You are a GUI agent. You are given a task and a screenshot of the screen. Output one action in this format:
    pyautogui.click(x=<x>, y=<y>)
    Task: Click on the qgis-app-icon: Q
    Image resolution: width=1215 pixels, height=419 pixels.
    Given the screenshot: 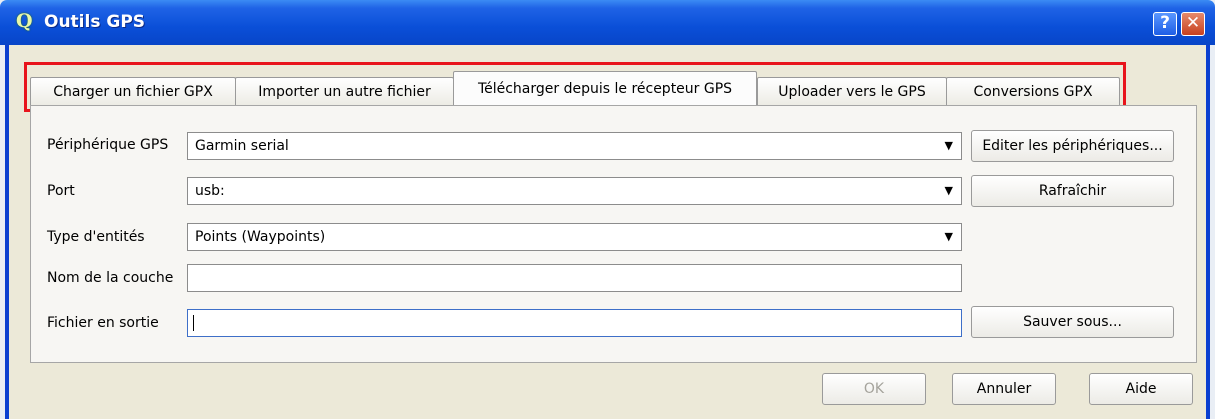 What is the action you would take?
    pyautogui.click(x=24, y=21)
    